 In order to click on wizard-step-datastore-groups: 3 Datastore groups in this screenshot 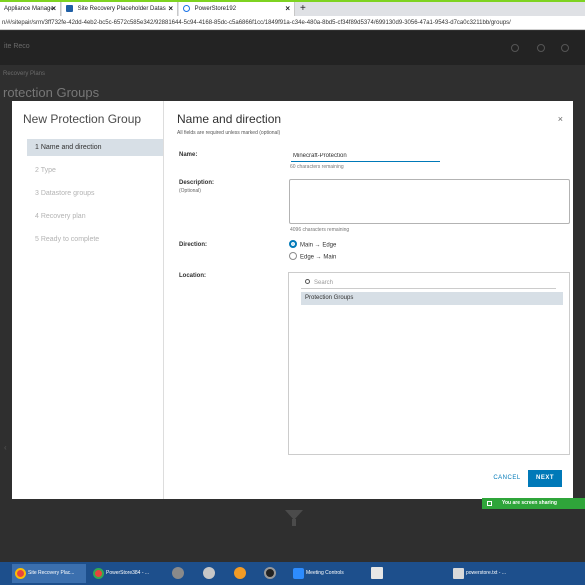, I will do `click(65, 193)`.